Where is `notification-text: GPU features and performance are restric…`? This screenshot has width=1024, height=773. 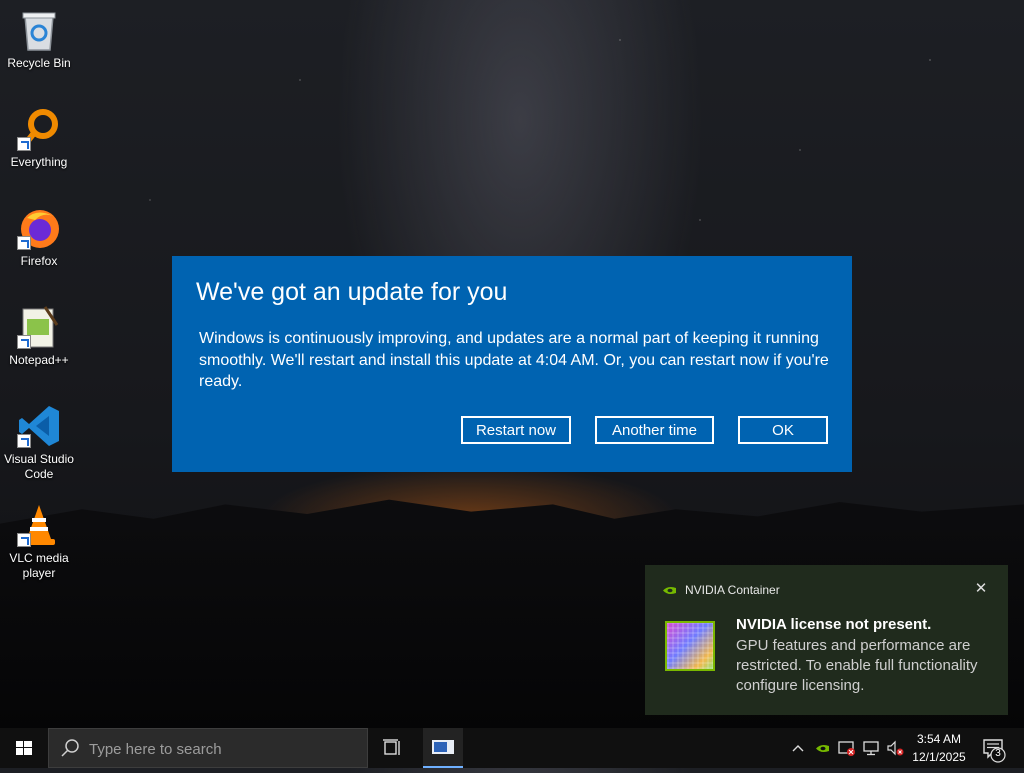 notification-text: GPU features and performance are restric… is located at coordinates (857, 665).